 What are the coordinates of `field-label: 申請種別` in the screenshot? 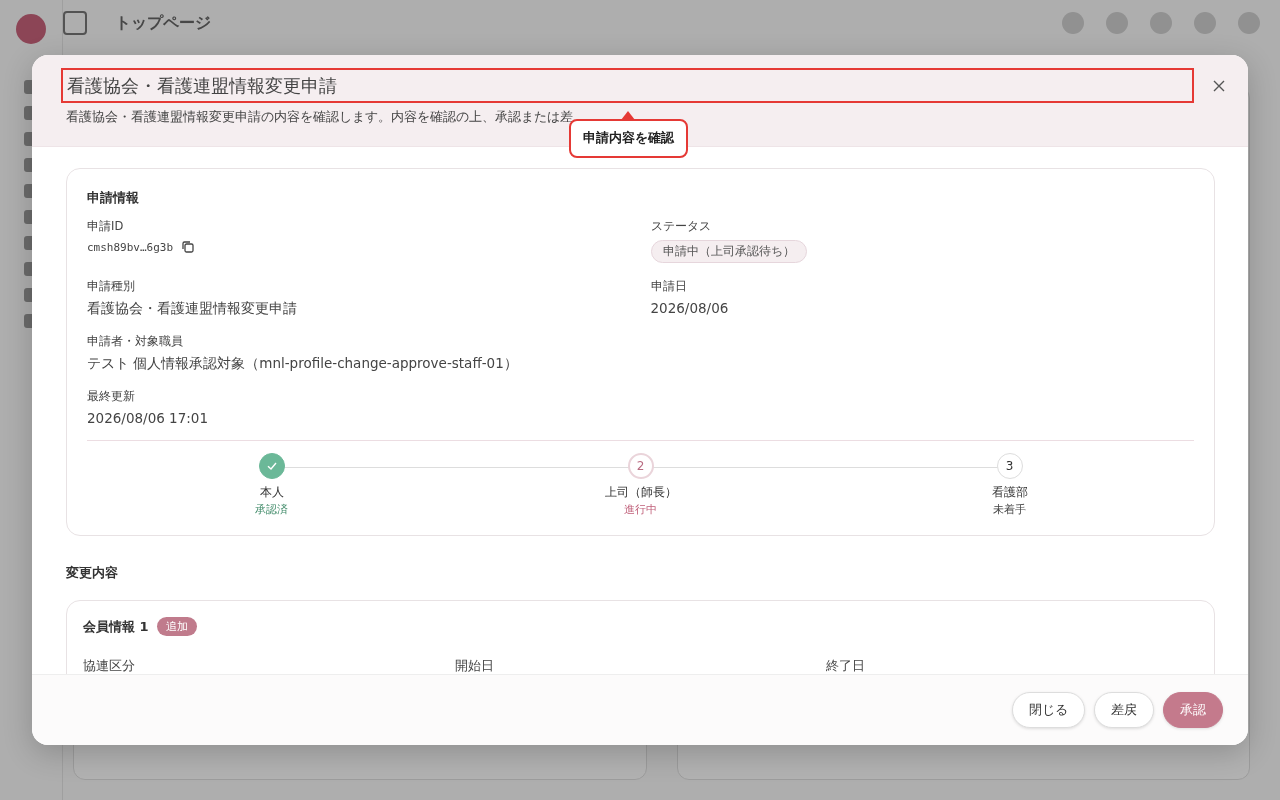 It's located at (111, 286).